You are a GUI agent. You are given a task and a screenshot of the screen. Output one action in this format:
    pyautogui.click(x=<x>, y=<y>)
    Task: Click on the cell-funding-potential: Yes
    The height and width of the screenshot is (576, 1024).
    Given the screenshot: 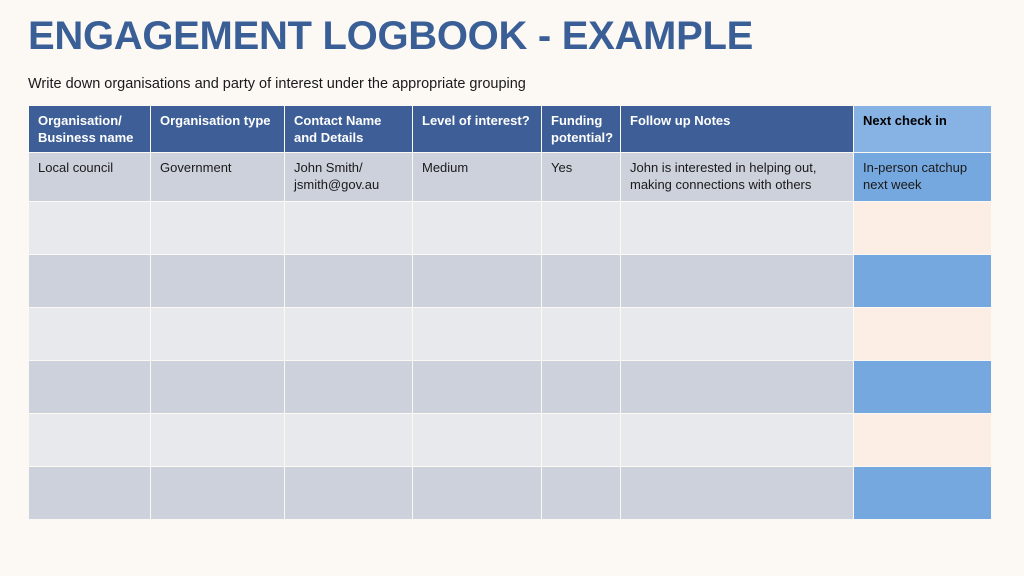 What is the action you would take?
    pyautogui.click(x=581, y=177)
    